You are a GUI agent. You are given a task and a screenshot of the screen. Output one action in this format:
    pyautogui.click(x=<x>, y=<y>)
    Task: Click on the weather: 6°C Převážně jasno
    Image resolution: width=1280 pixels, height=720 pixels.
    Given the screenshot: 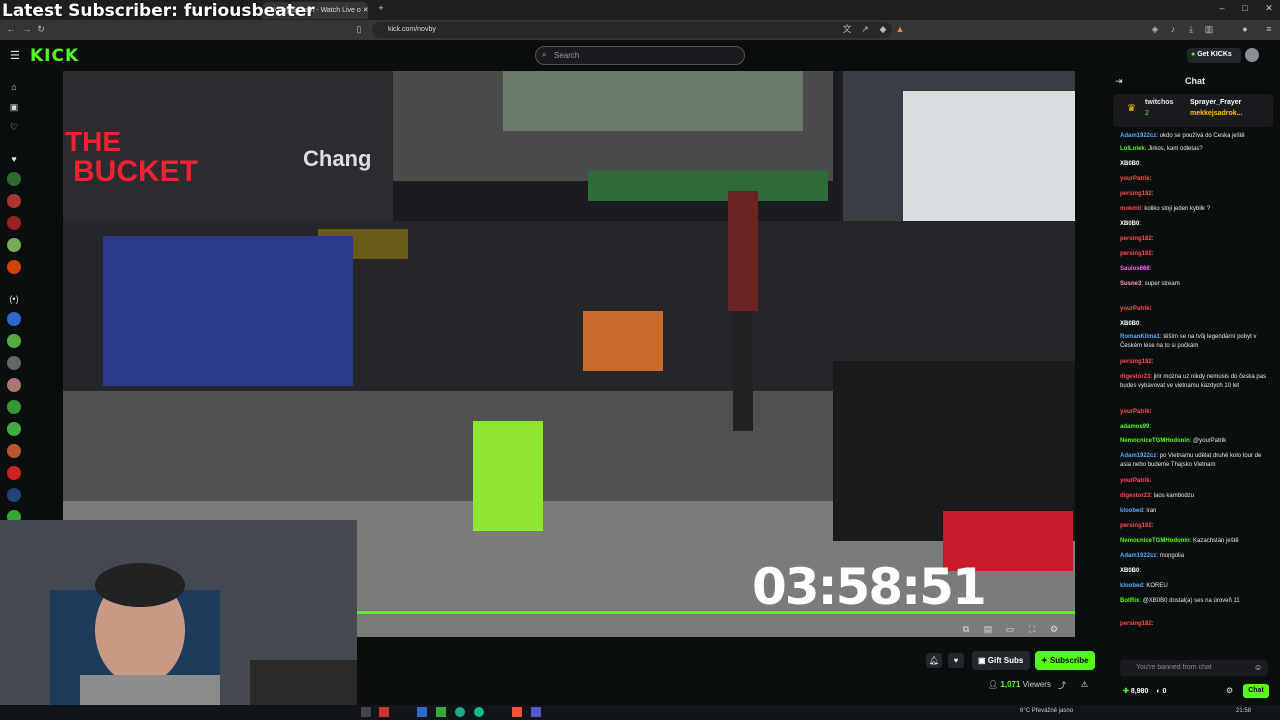 What is the action you would take?
    pyautogui.click(x=1046, y=711)
    